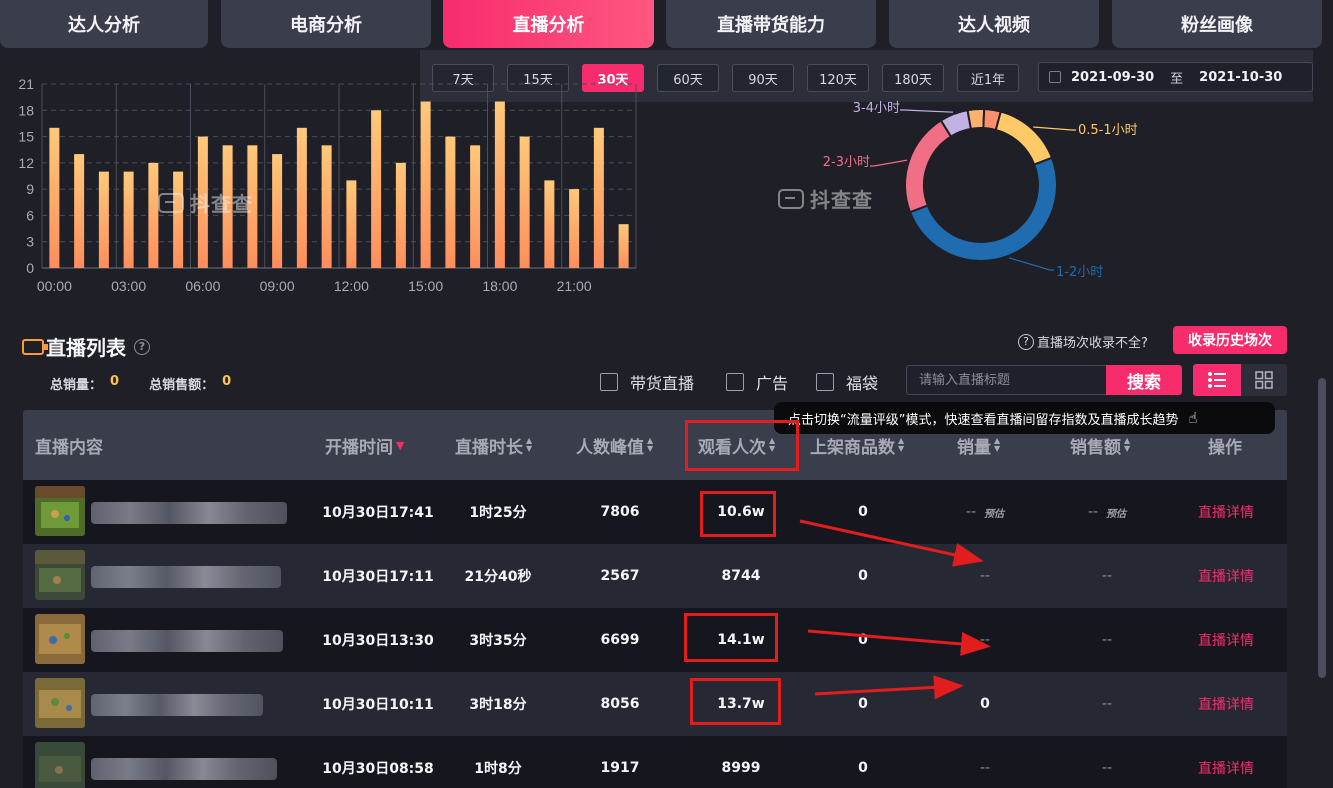  Describe the element at coordinates (26, 84) in the screenshot. I see `y-tick-label: 21` at that location.